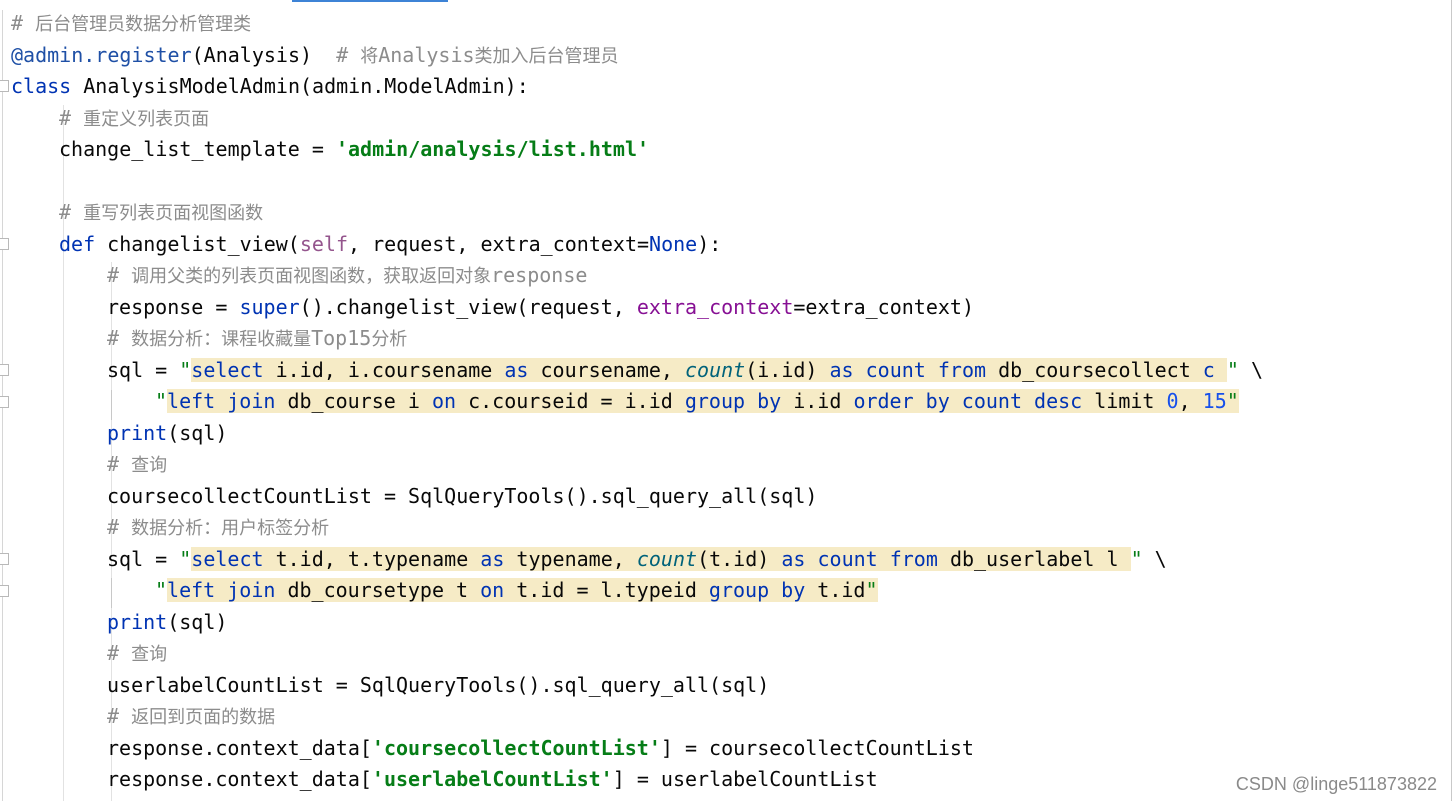  Describe the element at coordinates (709, 243) in the screenshot. I see `code-token: ):` at that location.